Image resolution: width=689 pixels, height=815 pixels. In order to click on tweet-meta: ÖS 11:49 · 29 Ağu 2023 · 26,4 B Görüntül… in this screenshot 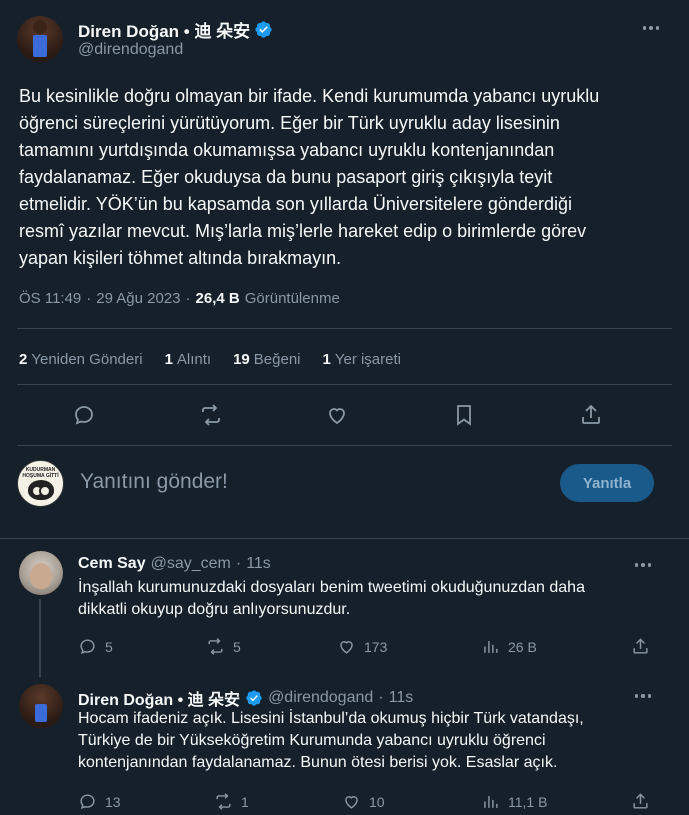, I will do `click(179, 298)`.